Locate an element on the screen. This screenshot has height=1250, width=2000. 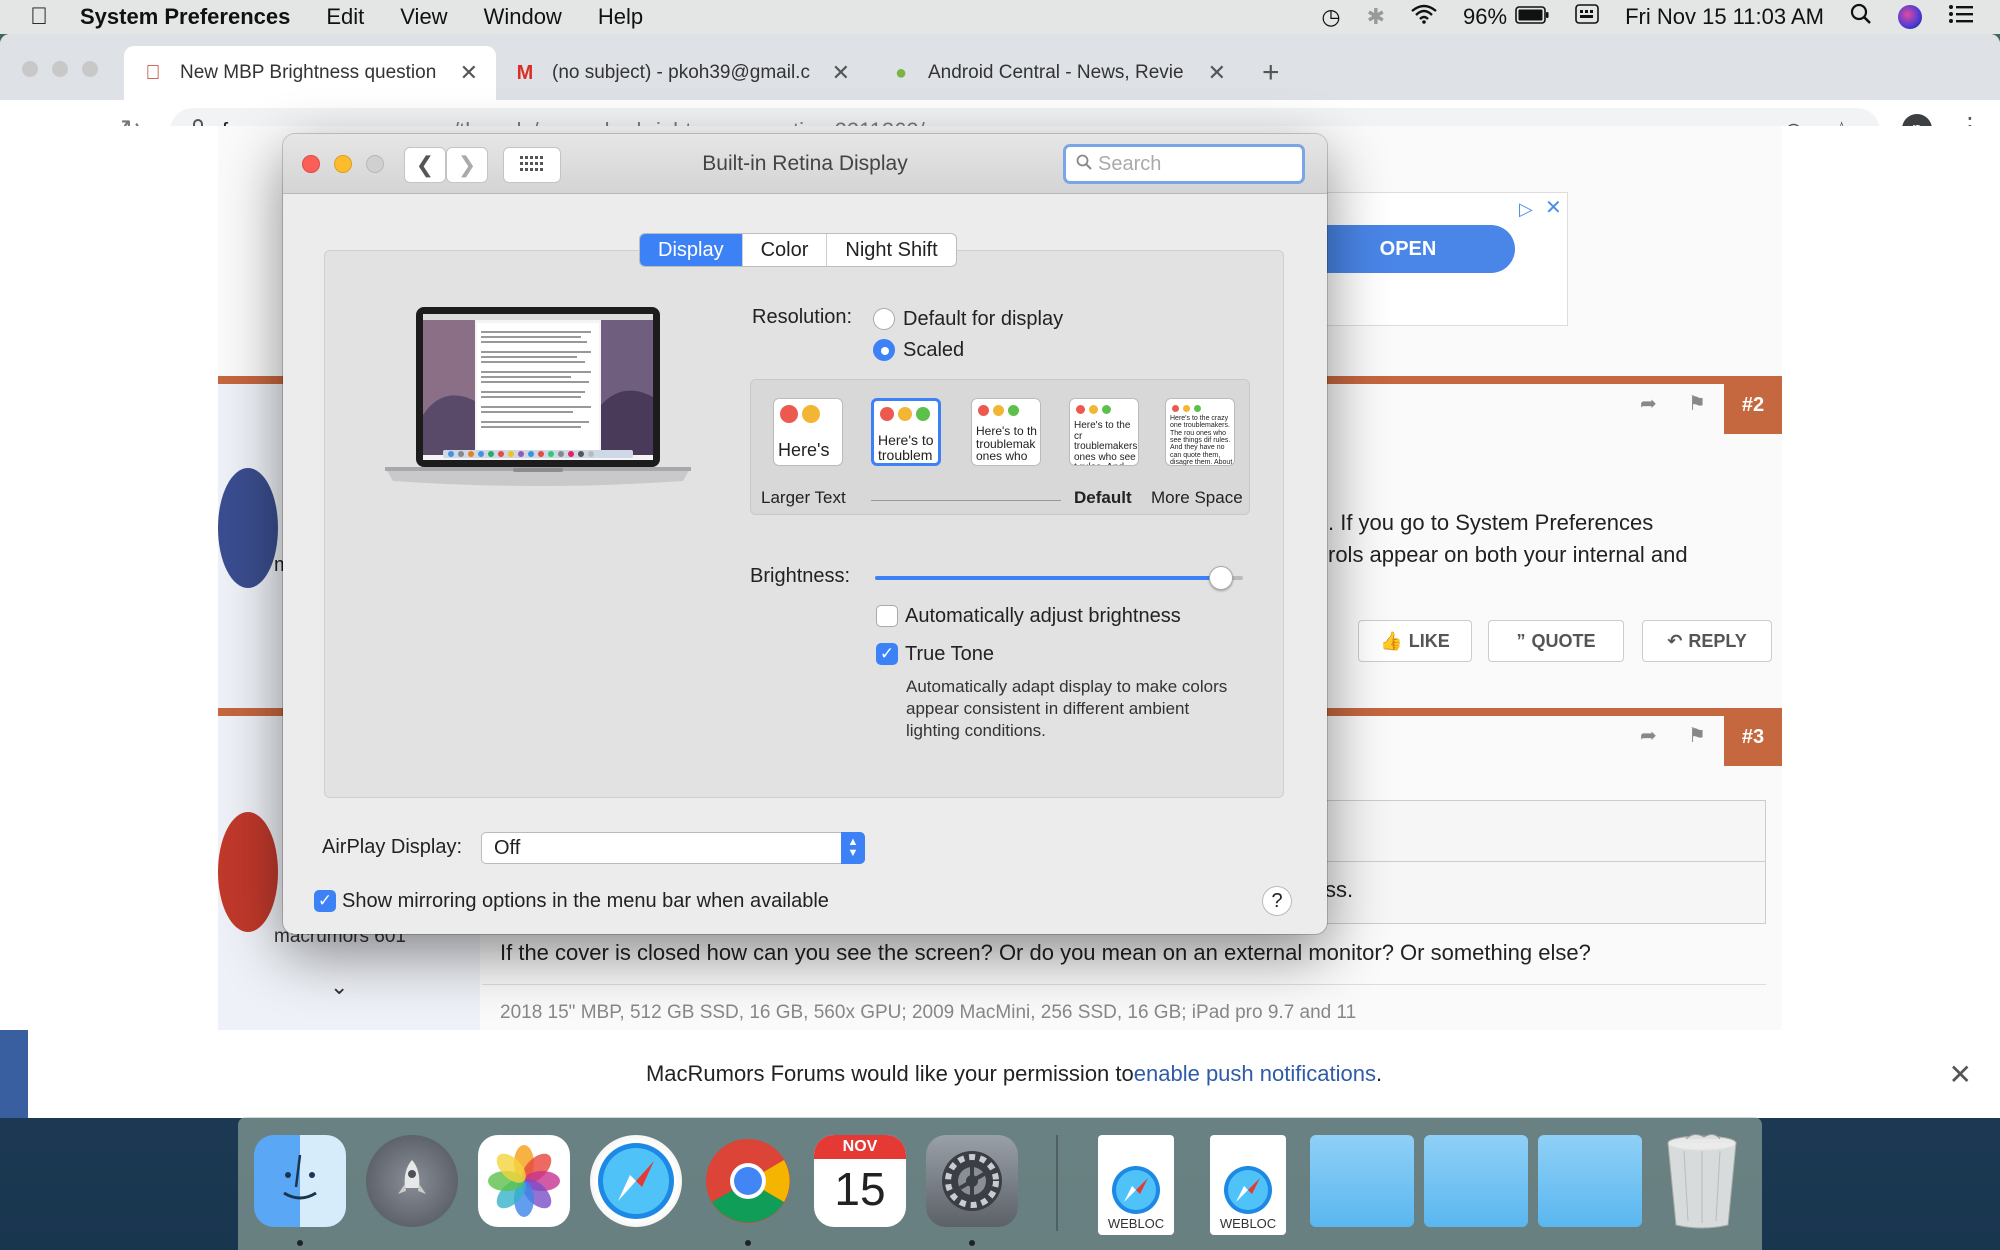
macbook-illustration is located at coordinates (538, 405).